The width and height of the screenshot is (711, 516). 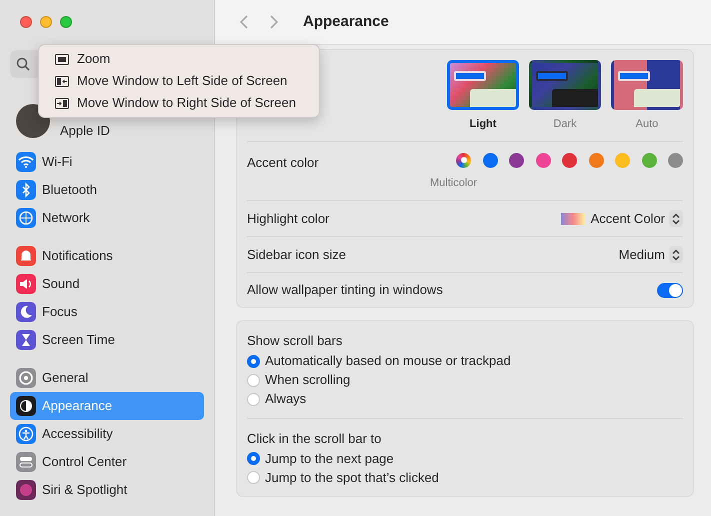 What do you see at coordinates (465, 458) in the screenshot?
I see `radio-option: Jump to the next page` at bounding box center [465, 458].